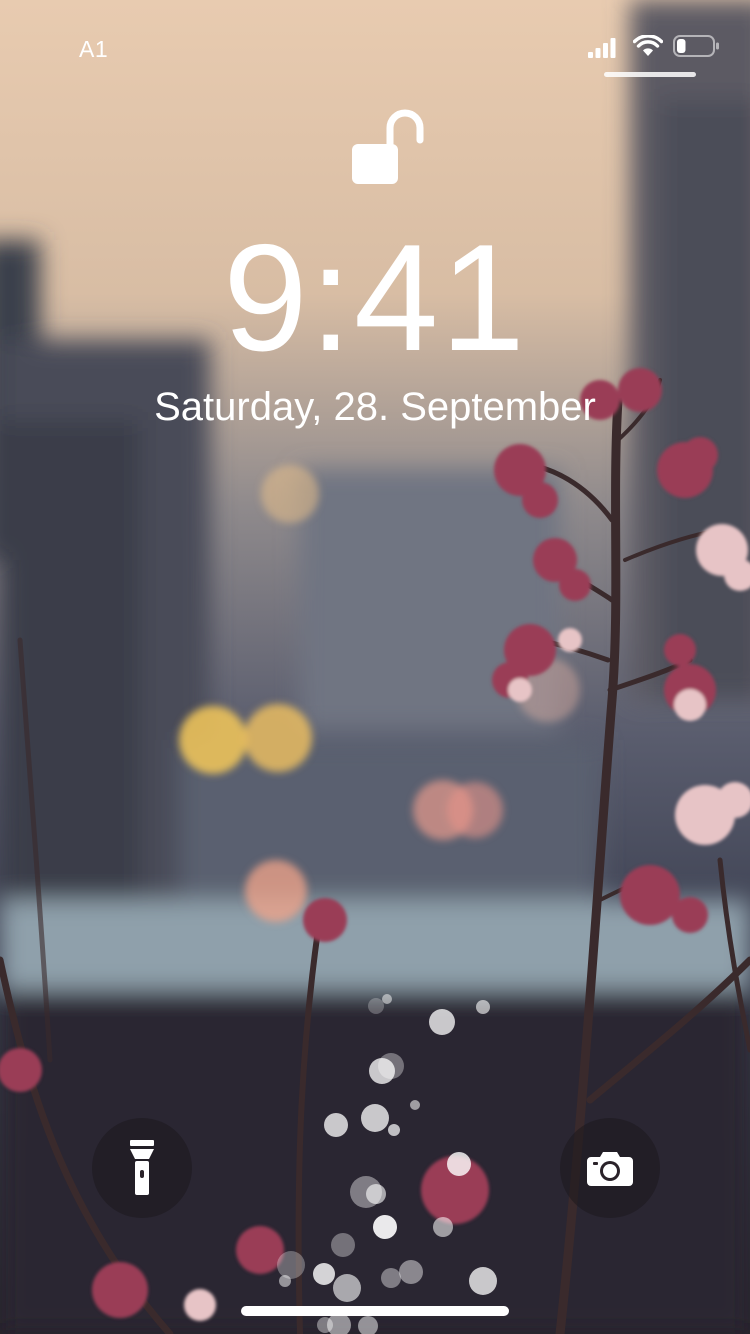 Image resolution: width=750 pixels, height=1334 pixels. I want to click on home-indicator, so click(375, 1311).